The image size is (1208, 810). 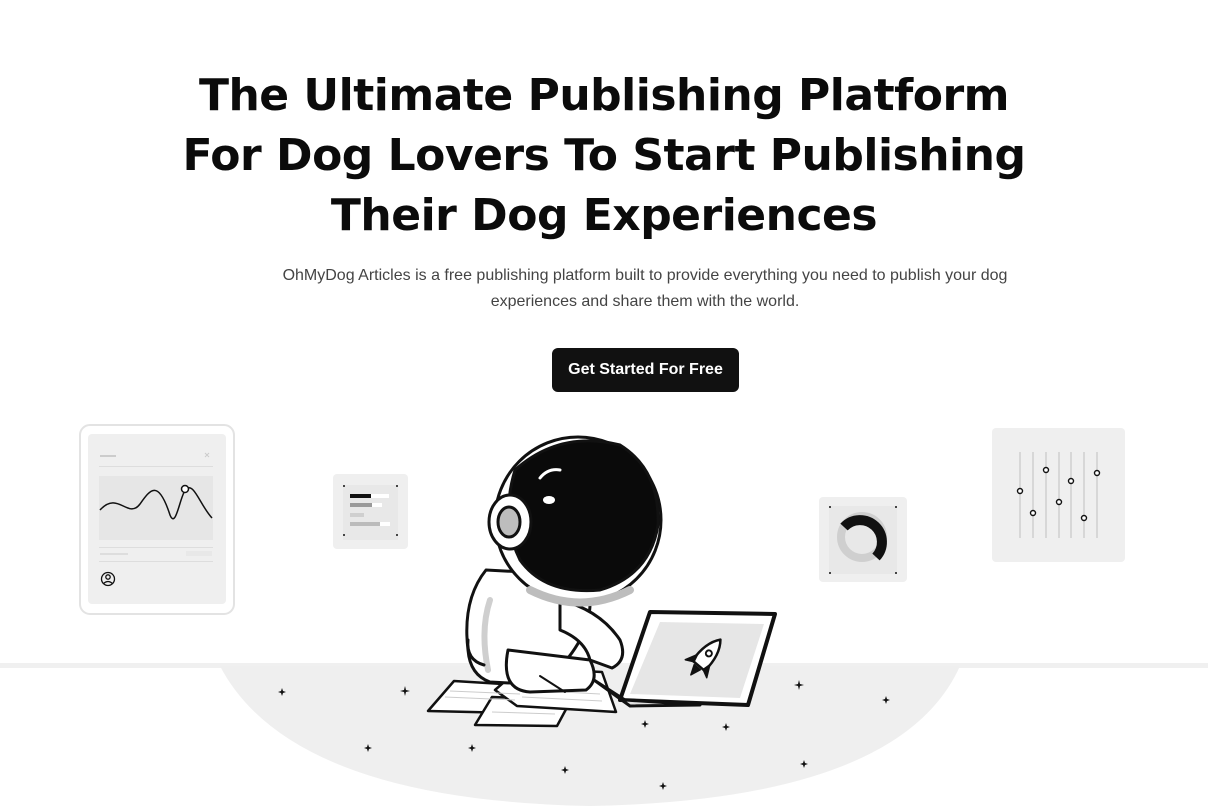 What do you see at coordinates (703, 658) in the screenshot?
I see `rocket-icon` at bounding box center [703, 658].